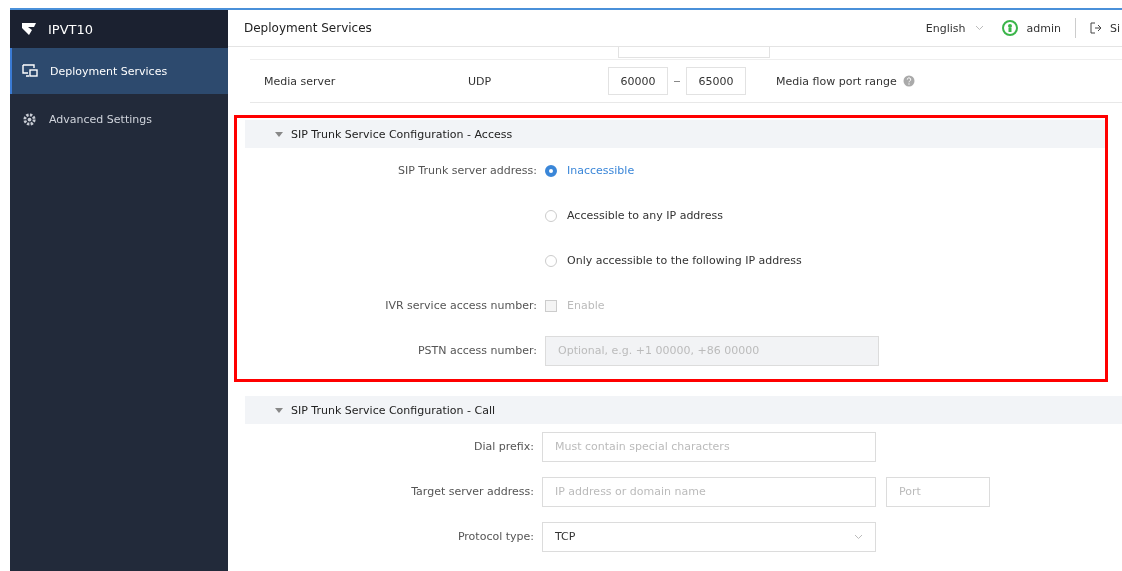 This screenshot has height=571, width=1122. I want to click on sidebar-item: Deployment Services, so click(119, 71).